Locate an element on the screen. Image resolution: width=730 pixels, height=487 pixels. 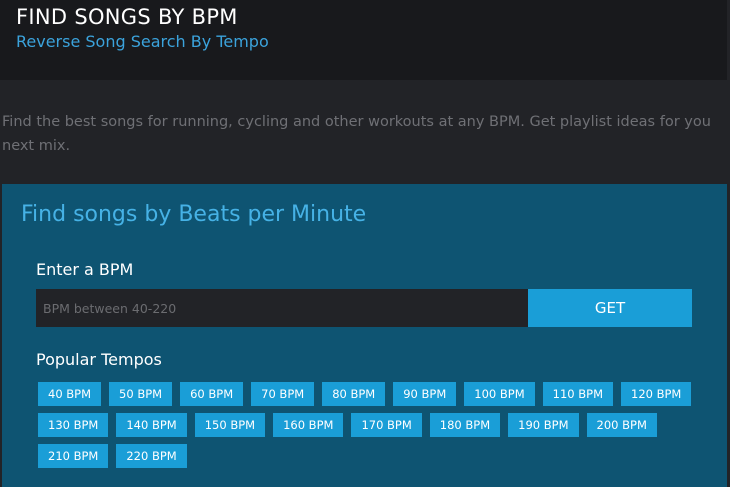
tempo-button-70: 70 BPM is located at coordinates (283, 394).